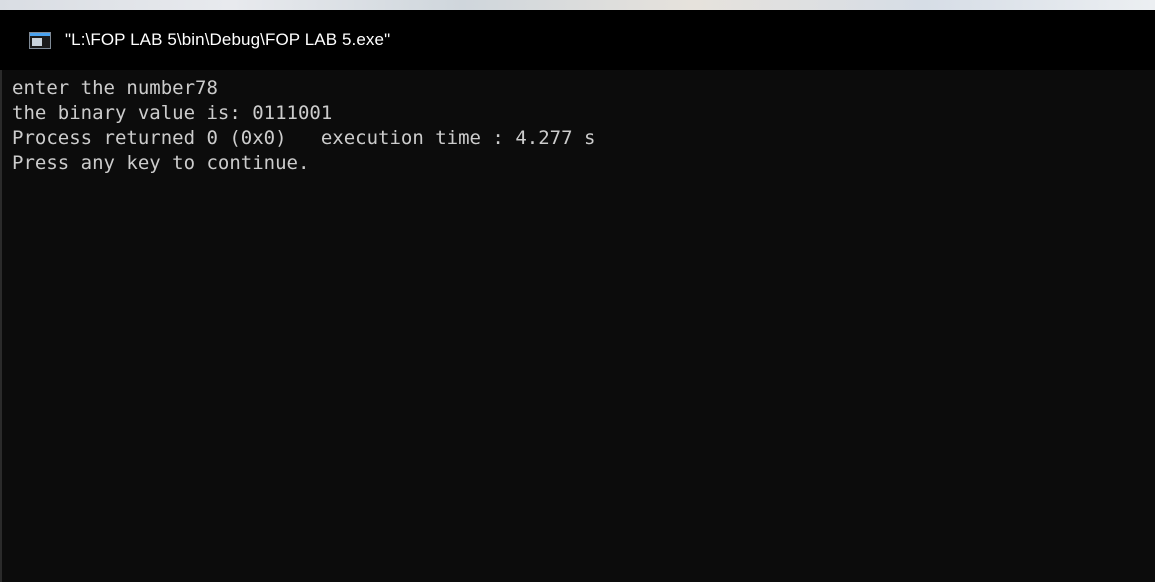  Describe the element at coordinates (577, 40) in the screenshot. I see `title-bar: "L:\FOP LAB 5\bin\Debug\FOP LAB 5.exe"` at that location.